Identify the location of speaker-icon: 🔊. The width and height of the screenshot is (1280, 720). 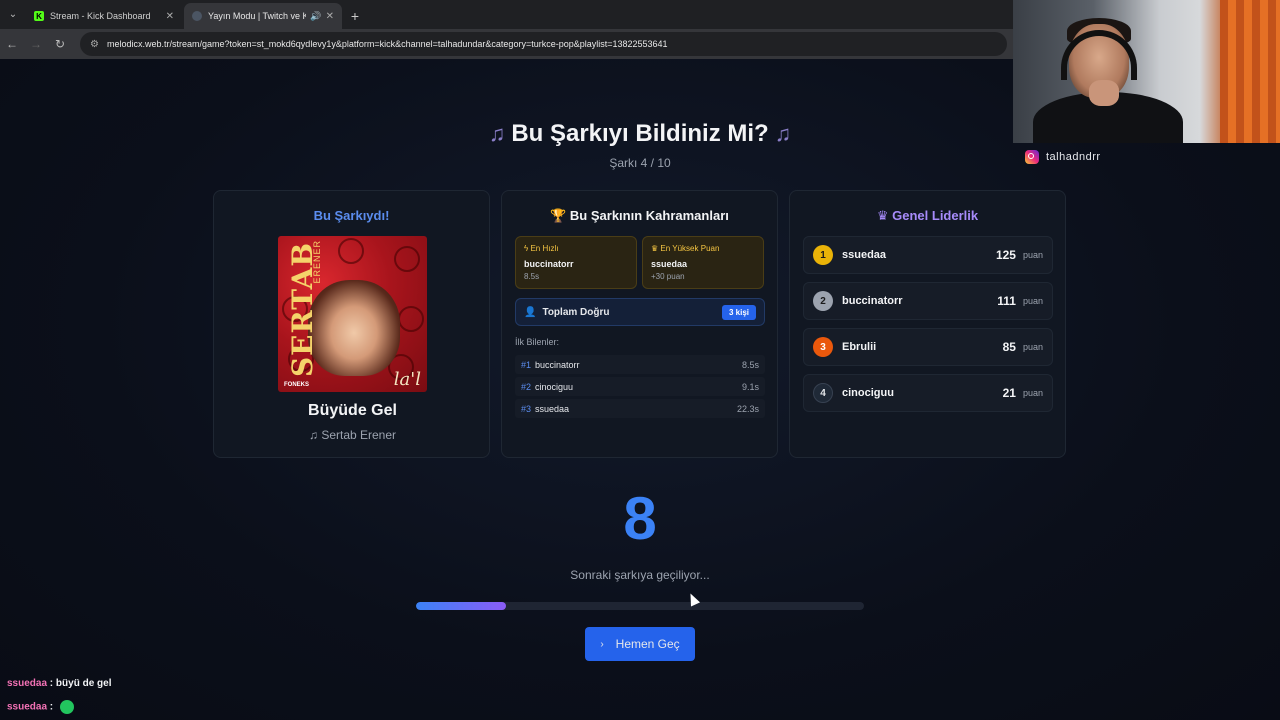
(315, 16).